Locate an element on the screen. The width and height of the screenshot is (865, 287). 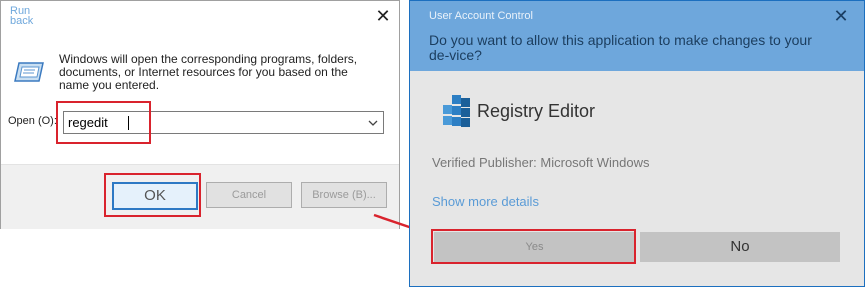
highlight-ok-button is located at coordinates (152, 195).